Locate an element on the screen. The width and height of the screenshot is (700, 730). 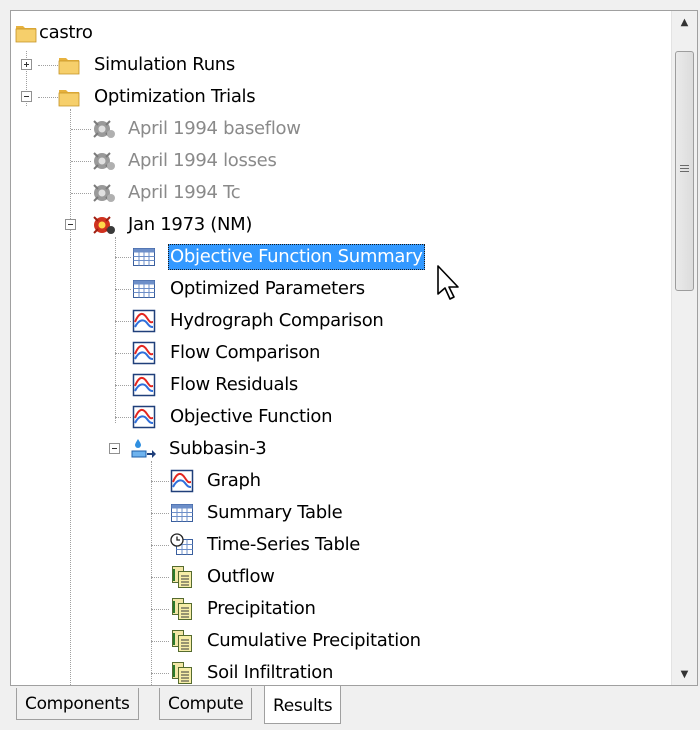
tab-compute: Compute is located at coordinates (206, 704).